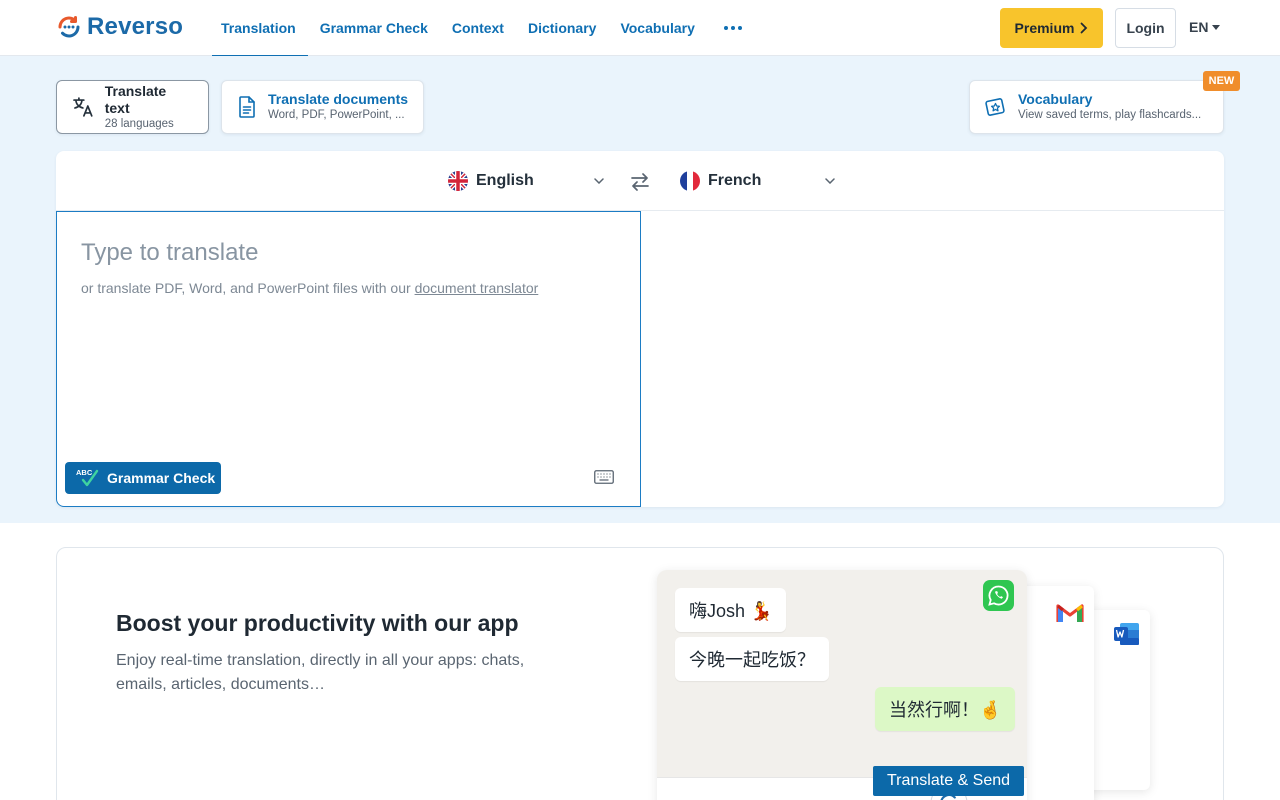  I want to click on grammar-check-button: ABC Grammar Check, so click(143, 478).